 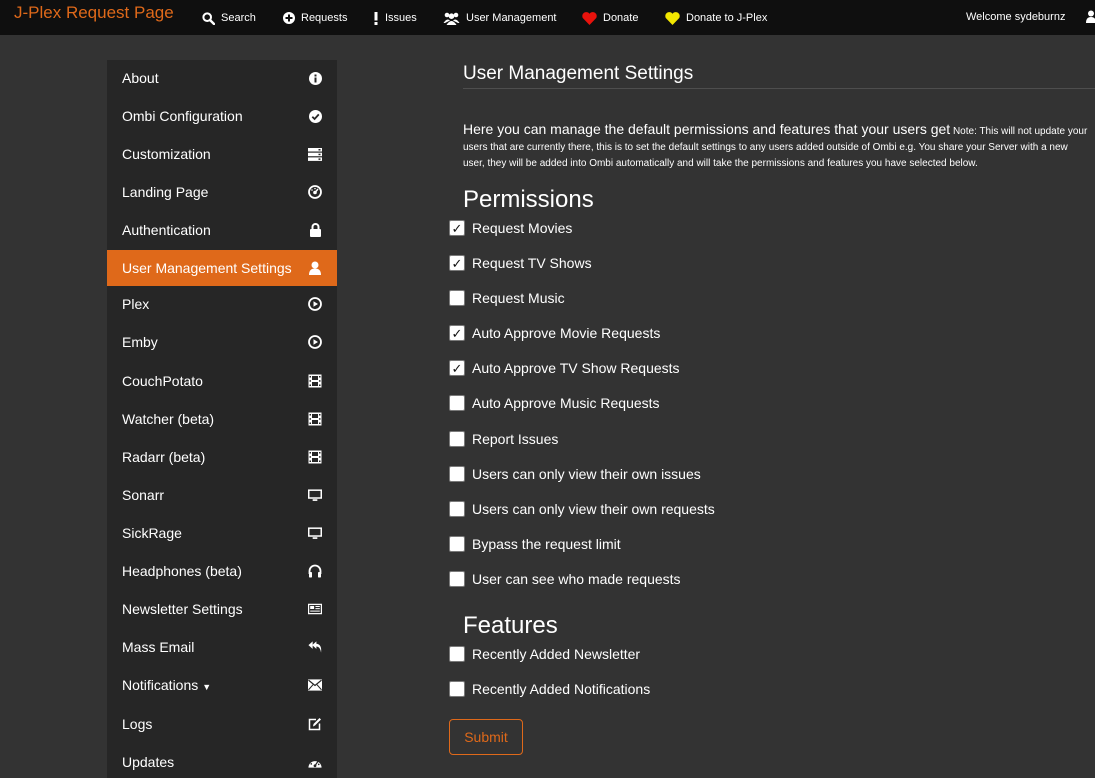 I want to click on sidebar-item-user-management-settings: User Management Settings, so click(x=222, y=268).